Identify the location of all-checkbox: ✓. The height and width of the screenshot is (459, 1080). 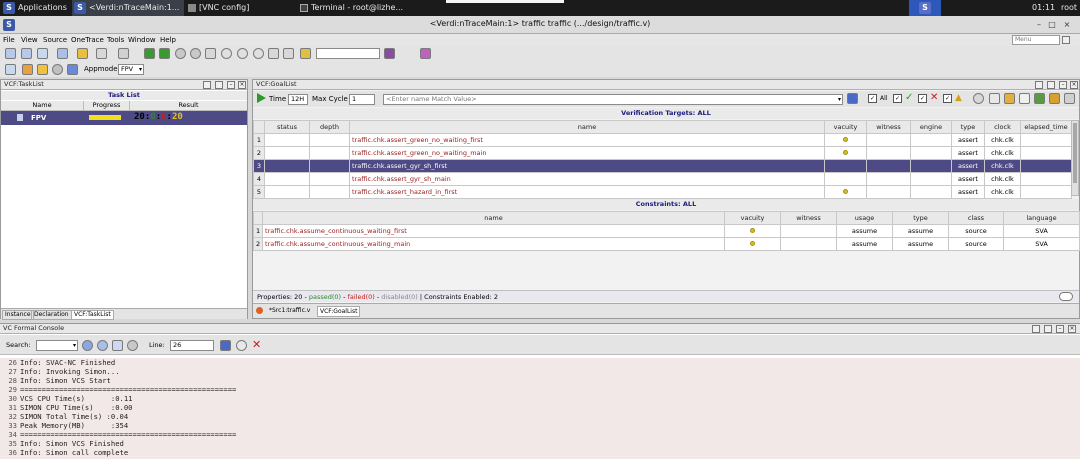
(872, 98).